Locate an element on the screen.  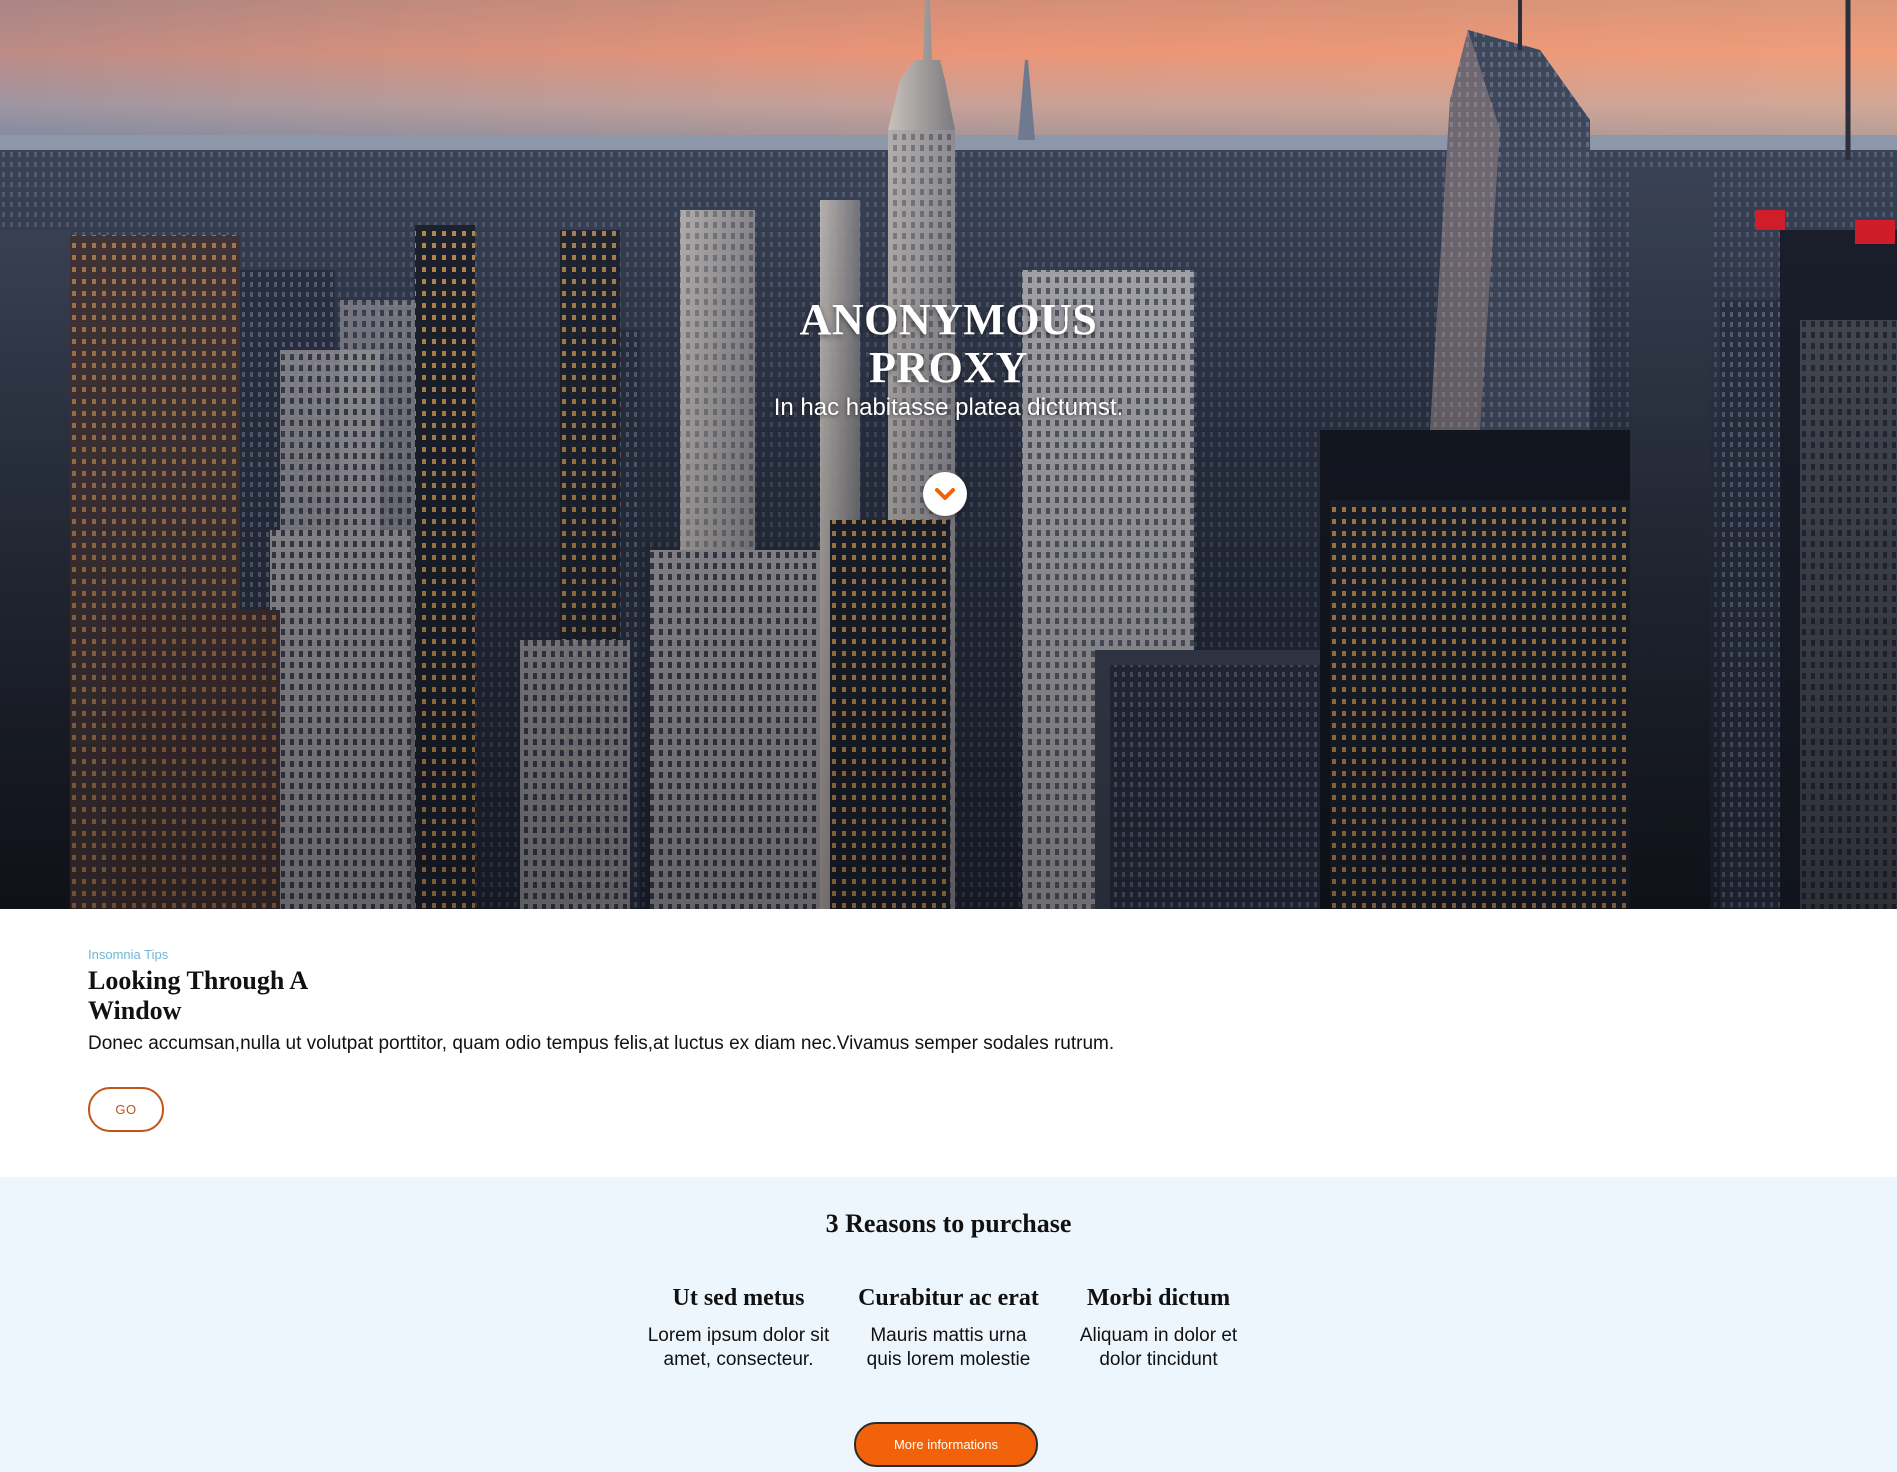
article-category: Insomnia Tips is located at coordinates (128, 954).